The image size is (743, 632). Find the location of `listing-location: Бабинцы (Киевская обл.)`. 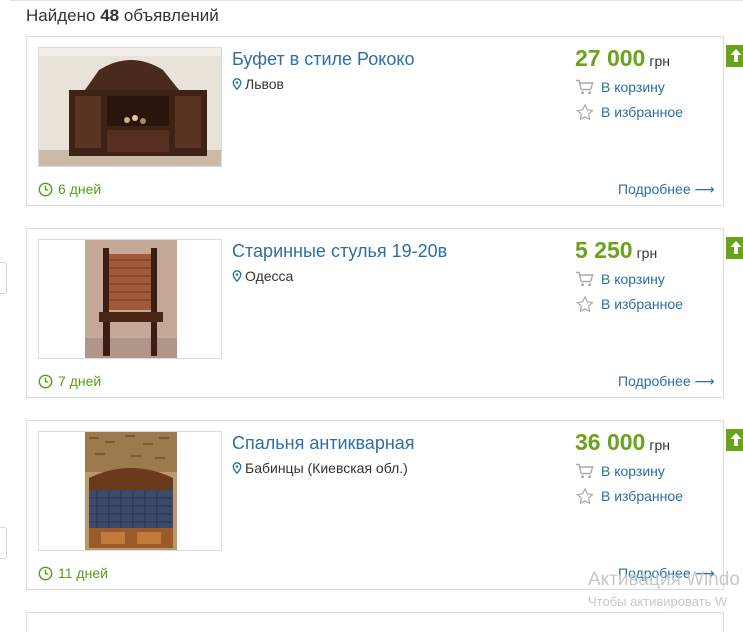

listing-location: Бабинцы (Киевская обл.) is located at coordinates (320, 468).